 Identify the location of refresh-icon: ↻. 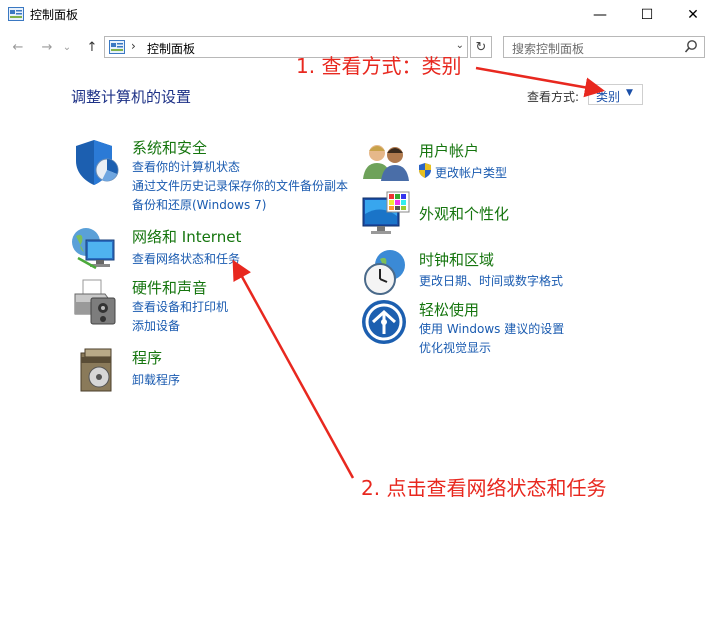
(481, 47).